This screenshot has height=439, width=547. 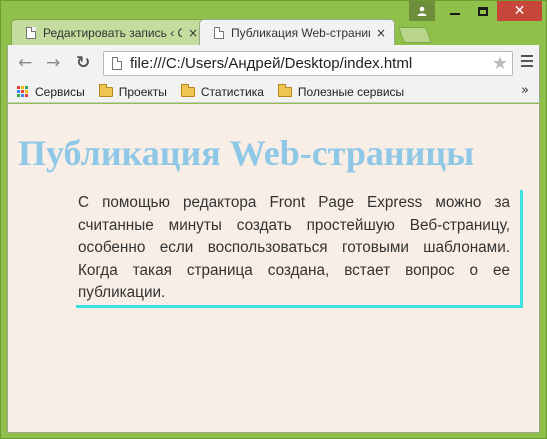 I want to click on tab-web-publication: Публикация Web-страниц ×, so click(x=297, y=32).